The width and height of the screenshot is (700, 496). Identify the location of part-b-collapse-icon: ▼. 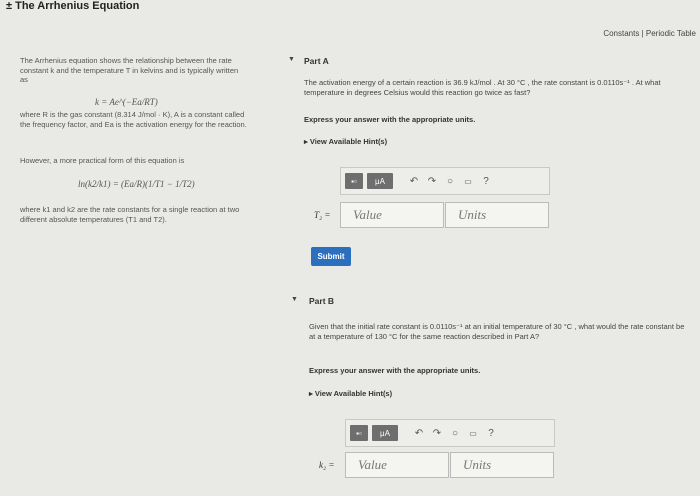
(294, 299).